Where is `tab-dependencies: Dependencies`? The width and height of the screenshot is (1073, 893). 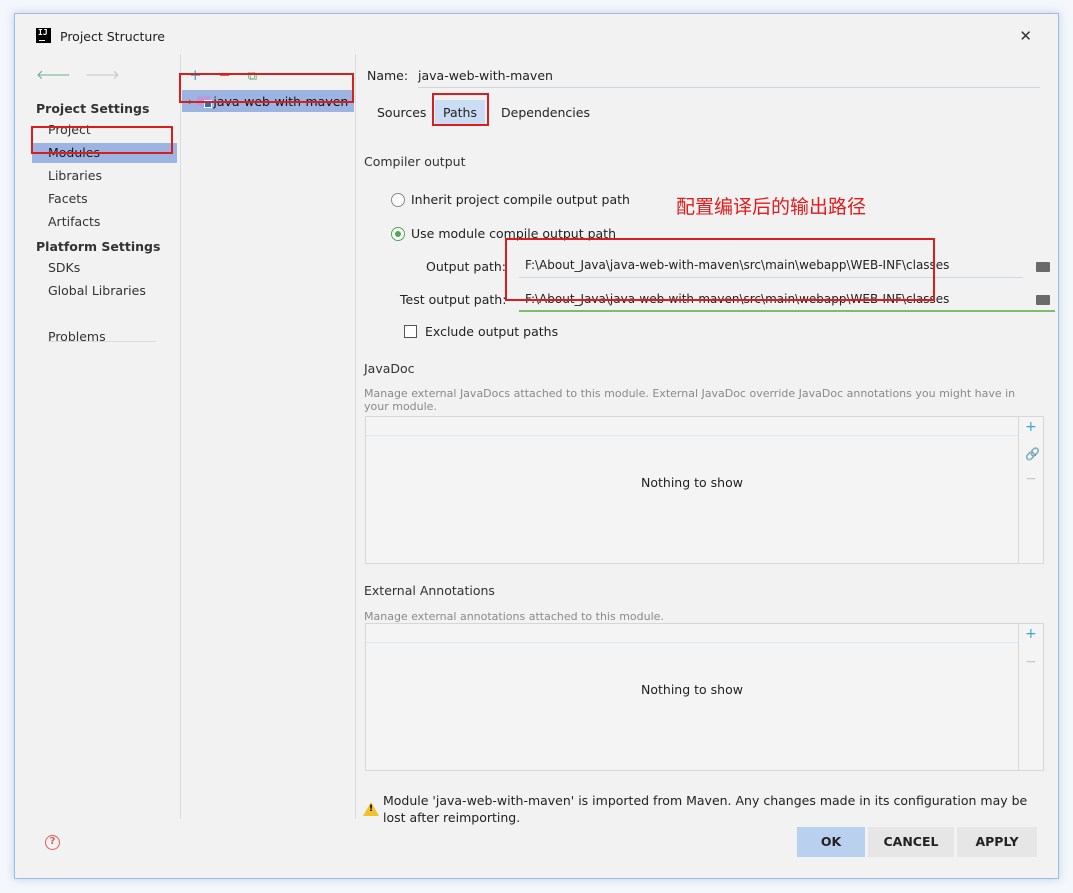 tab-dependencies: Dependencies is located at coordinates (545, 113).